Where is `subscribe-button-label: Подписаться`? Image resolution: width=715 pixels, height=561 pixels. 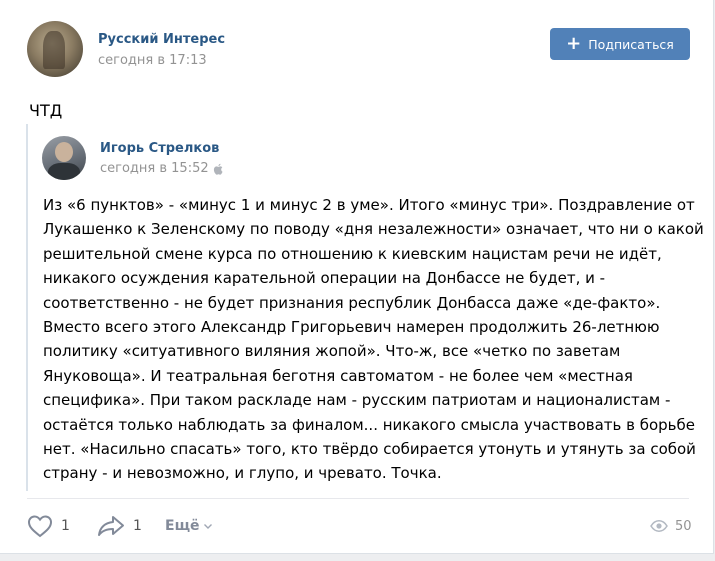
subscribe-button-label: Подписаться is located at coordinates (631, 44).